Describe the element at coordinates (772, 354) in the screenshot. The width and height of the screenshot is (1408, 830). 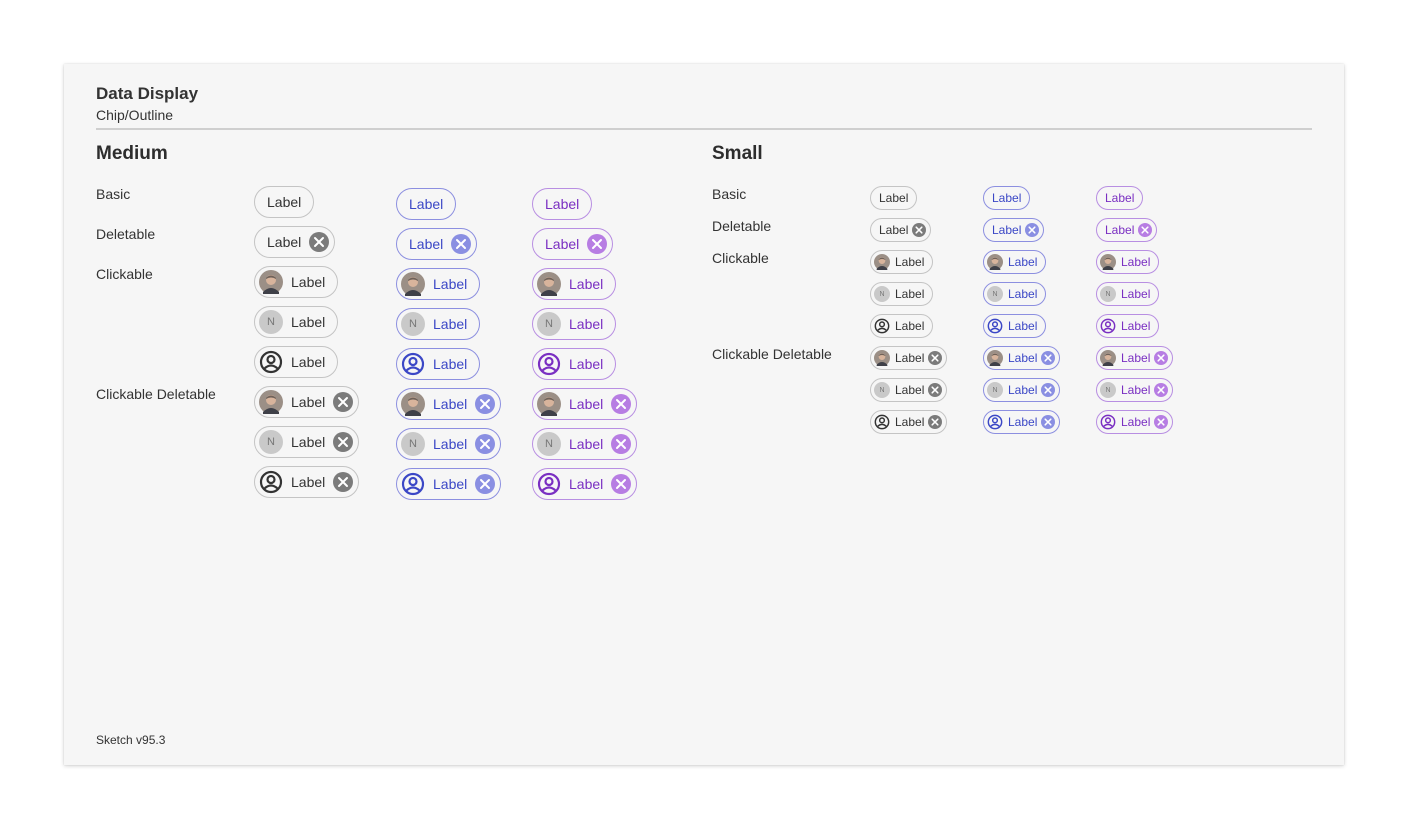
I see `row-label-clickable-deletable: Clickable Deletable` at that location.